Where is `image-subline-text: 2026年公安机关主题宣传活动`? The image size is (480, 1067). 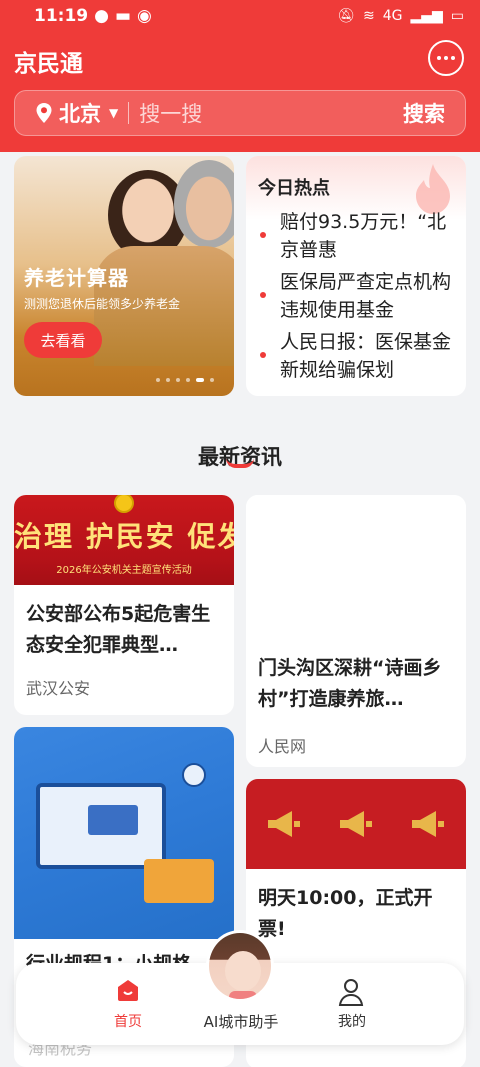 image-subline-text: 2026年公安机关主题宣传活动 is located at coordinates (124, 570).